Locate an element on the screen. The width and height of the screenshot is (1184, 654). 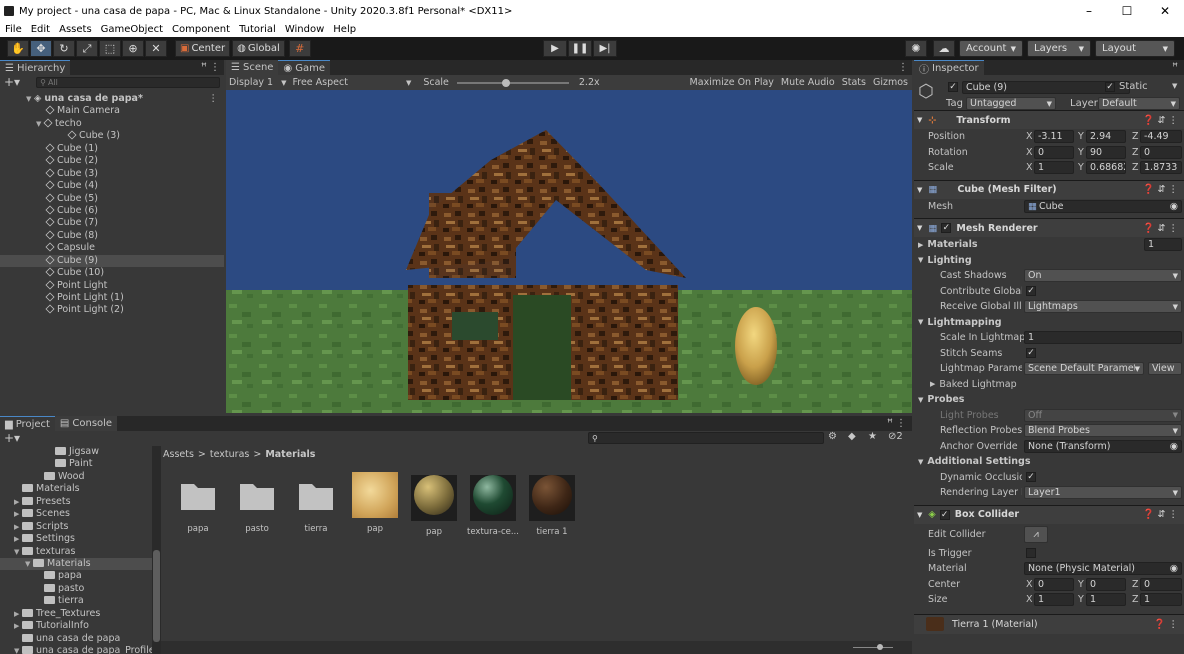
create-button: +▾ is located at coordinates (12, 438).